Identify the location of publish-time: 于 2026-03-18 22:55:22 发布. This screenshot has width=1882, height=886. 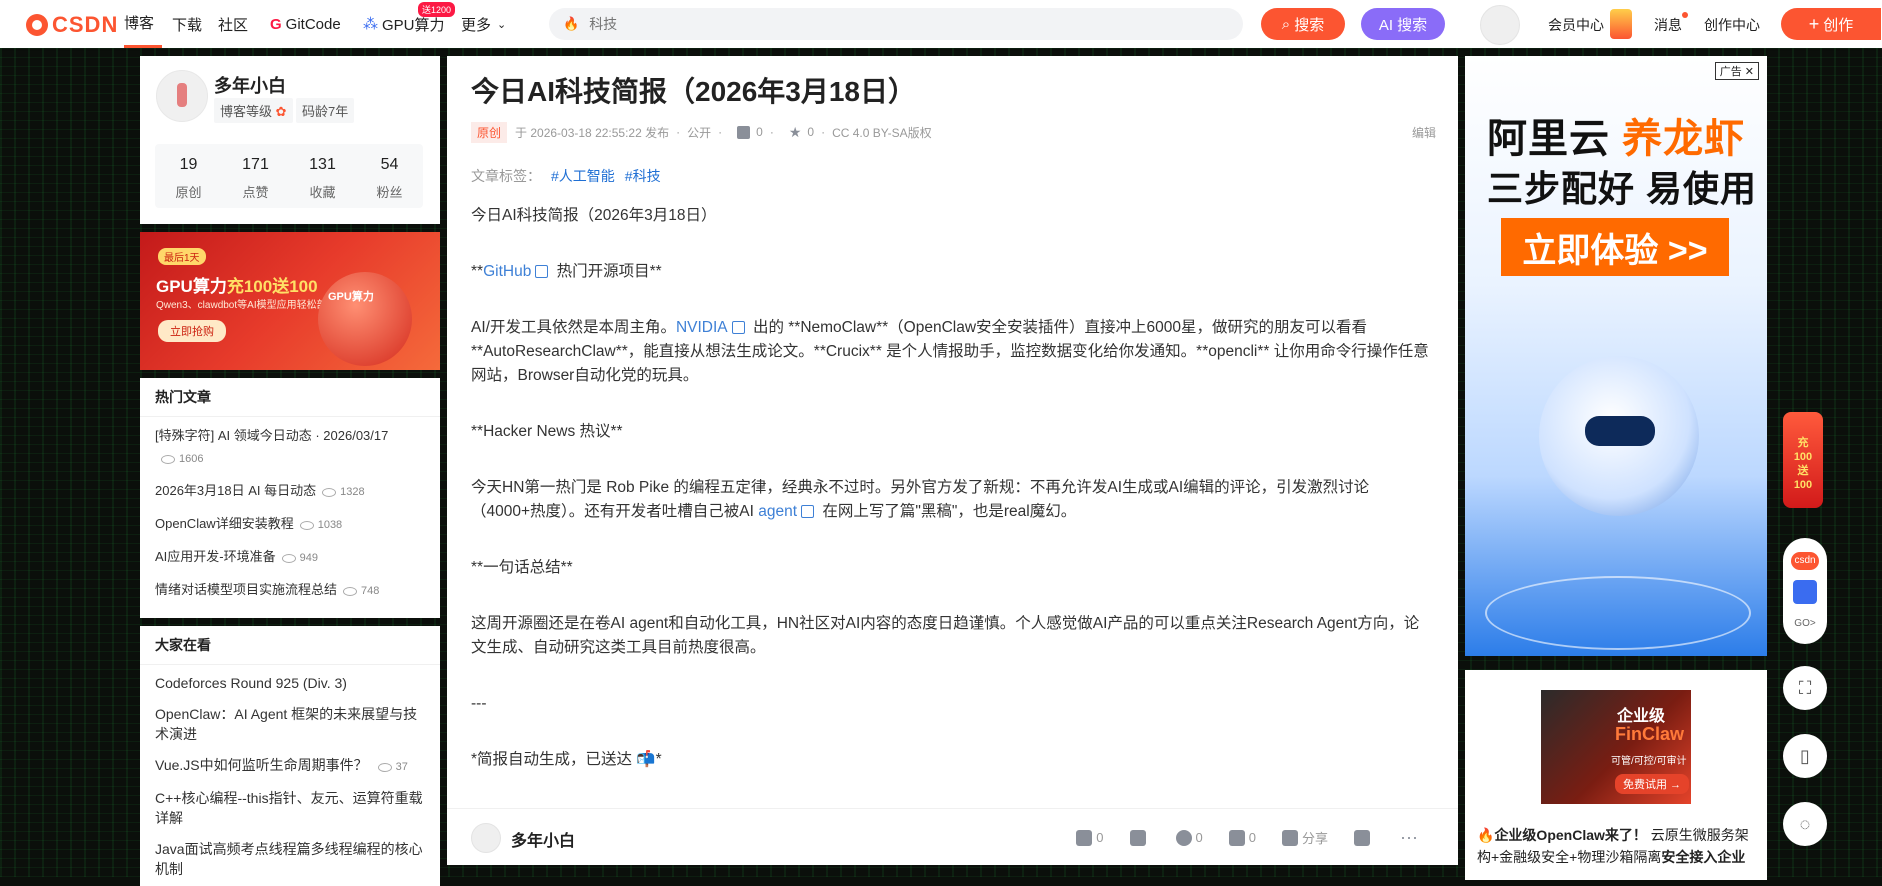
(592, 132).